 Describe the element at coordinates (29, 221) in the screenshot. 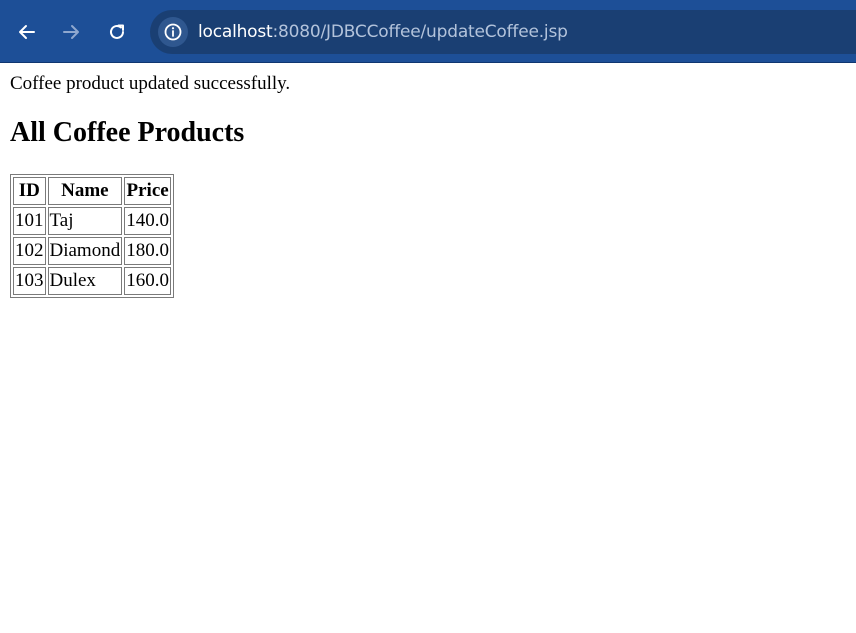

I see `cell-id: 101` at that location.